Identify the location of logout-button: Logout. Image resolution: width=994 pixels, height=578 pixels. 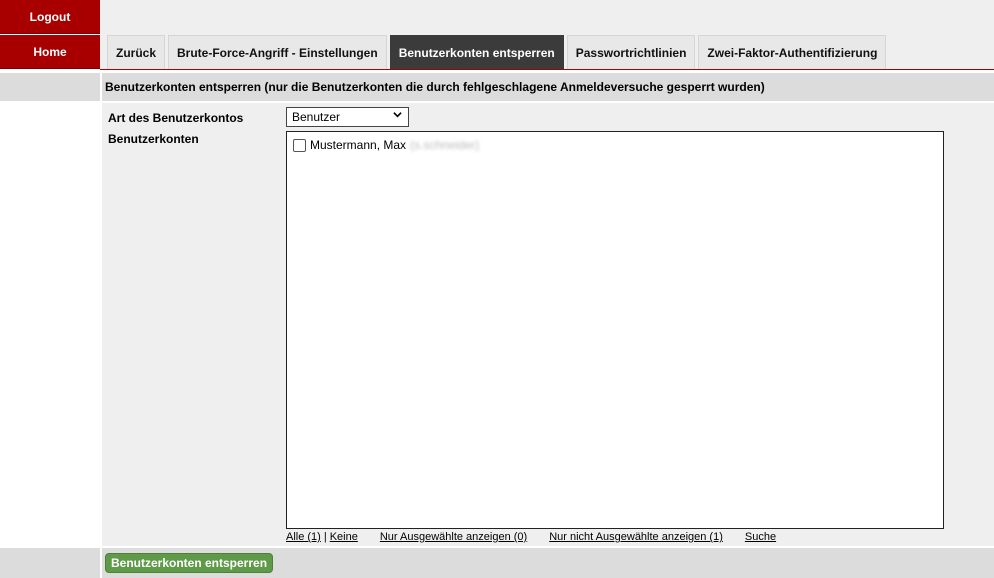
(50, 17).